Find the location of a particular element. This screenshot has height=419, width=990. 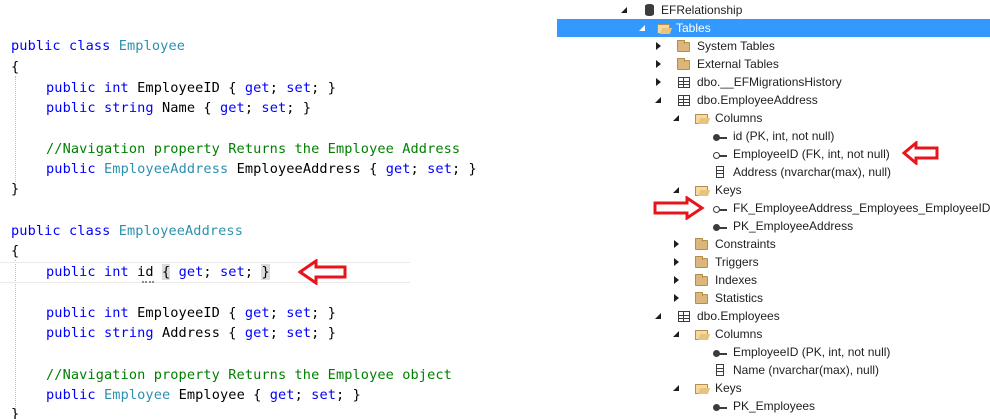

tree-node-tables: Tables is located at coordinates (773, 28).